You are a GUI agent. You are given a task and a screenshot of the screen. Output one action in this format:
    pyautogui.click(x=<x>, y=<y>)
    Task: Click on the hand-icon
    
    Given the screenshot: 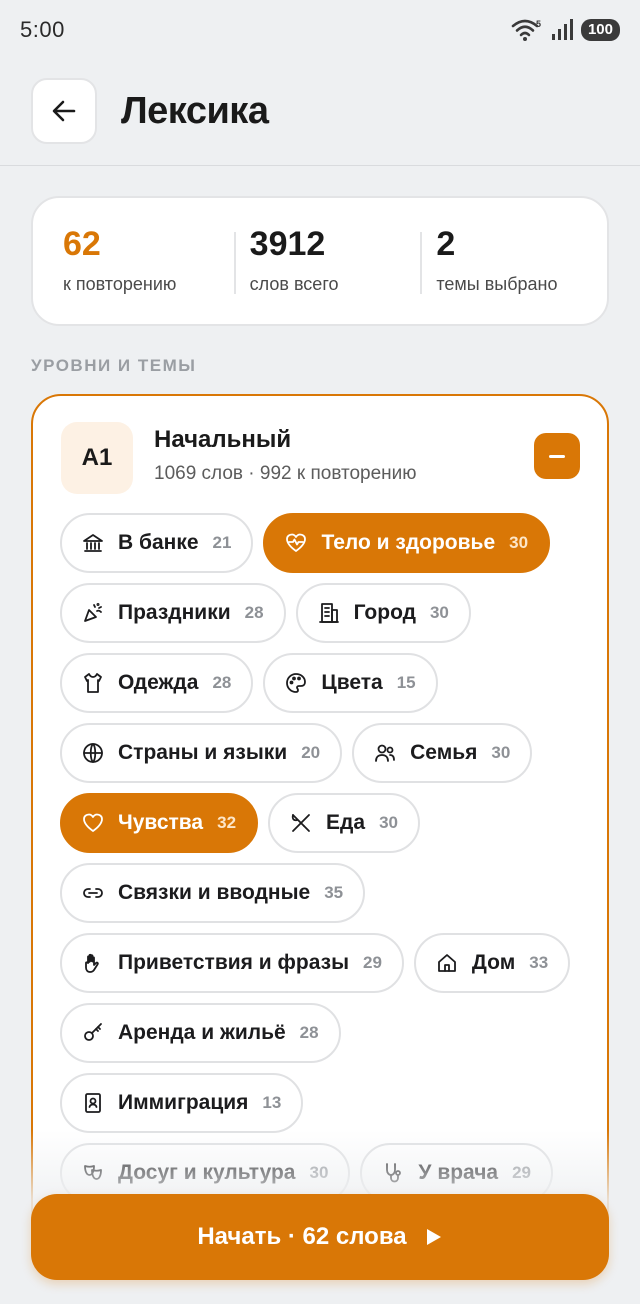 What is the action you would take?
    pyautogui.click(x=93, y=963)
    